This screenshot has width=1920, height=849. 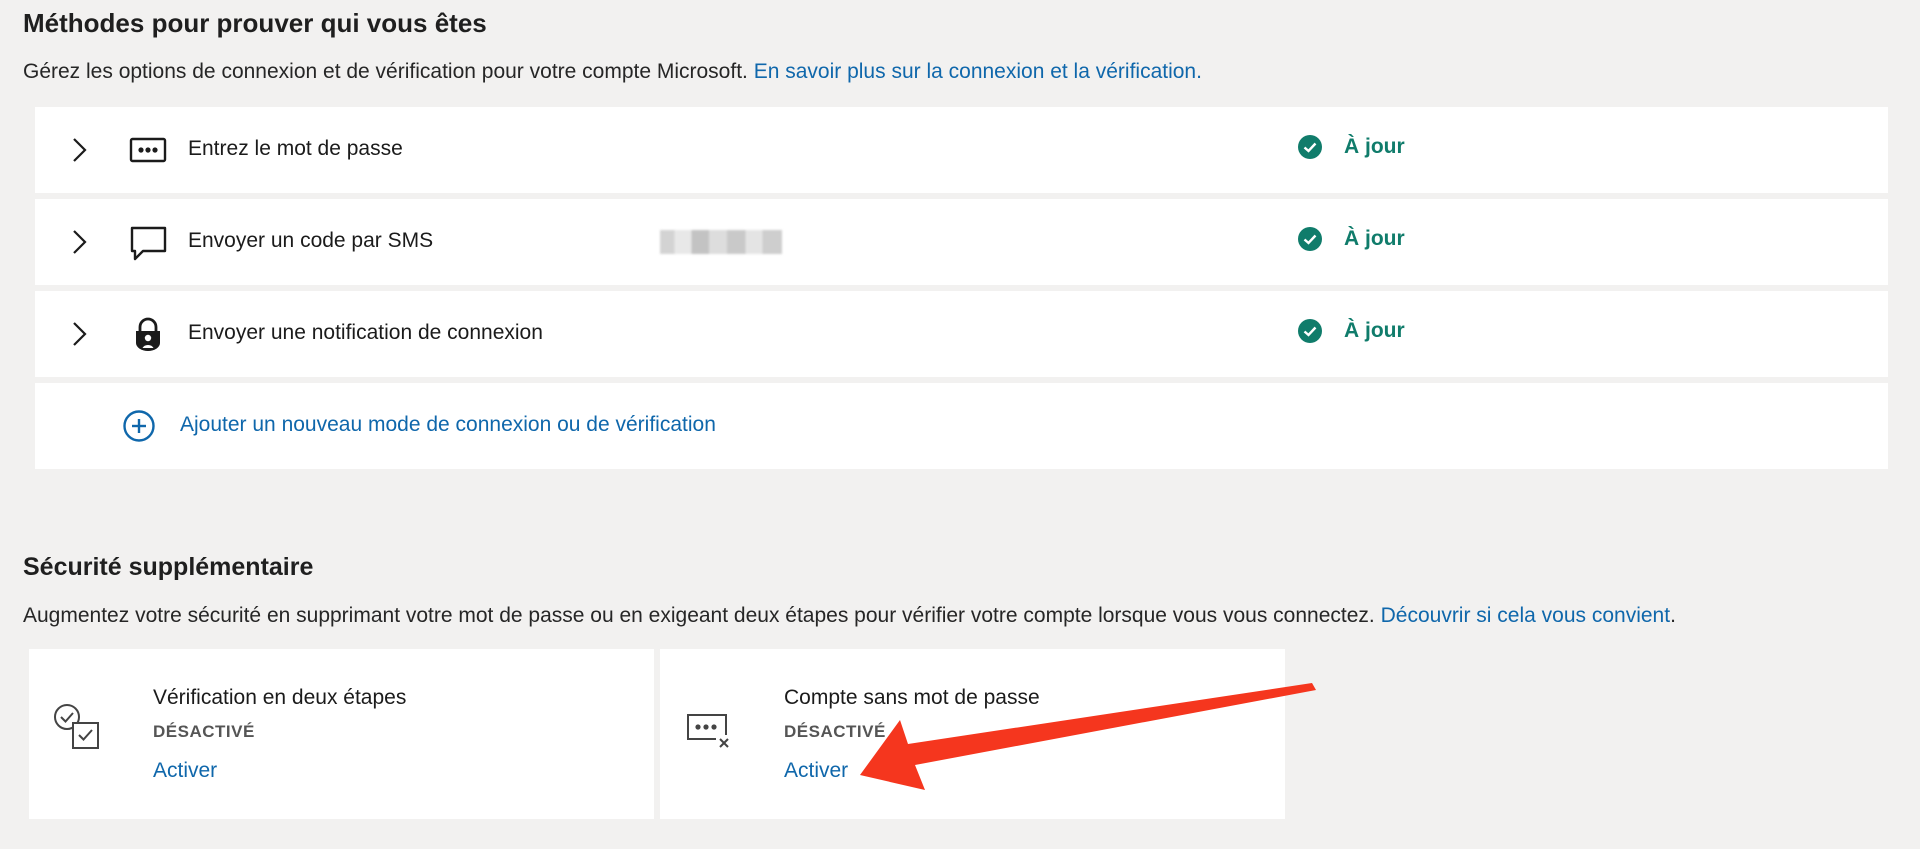 What do you see at coordinates (961, 150) in the screenshot?
I see `method-row-password: Entrez le mot de passe À jour` at bounding box center [961, 150].